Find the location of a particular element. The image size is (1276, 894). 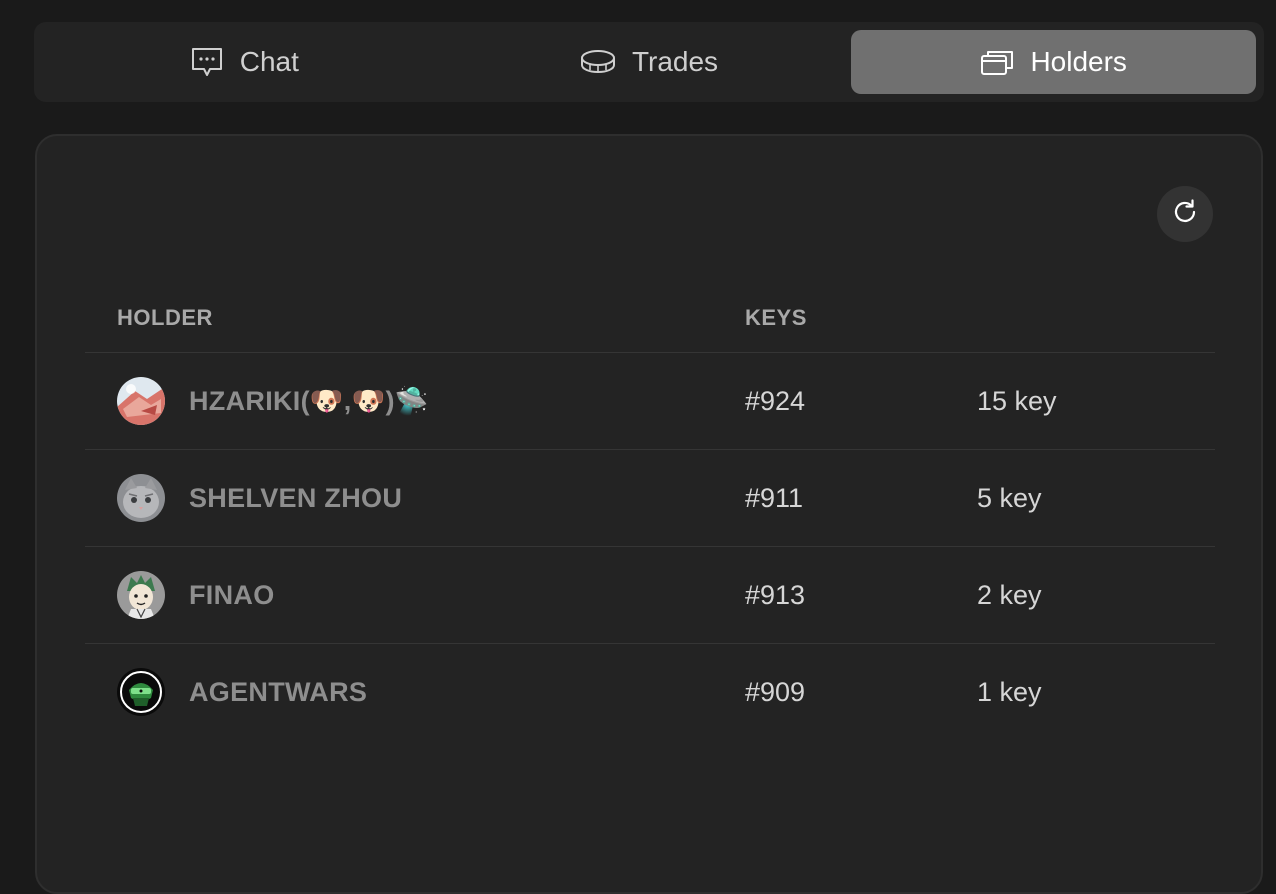

header-keys: KEYS is located at coordinates (776, 317).